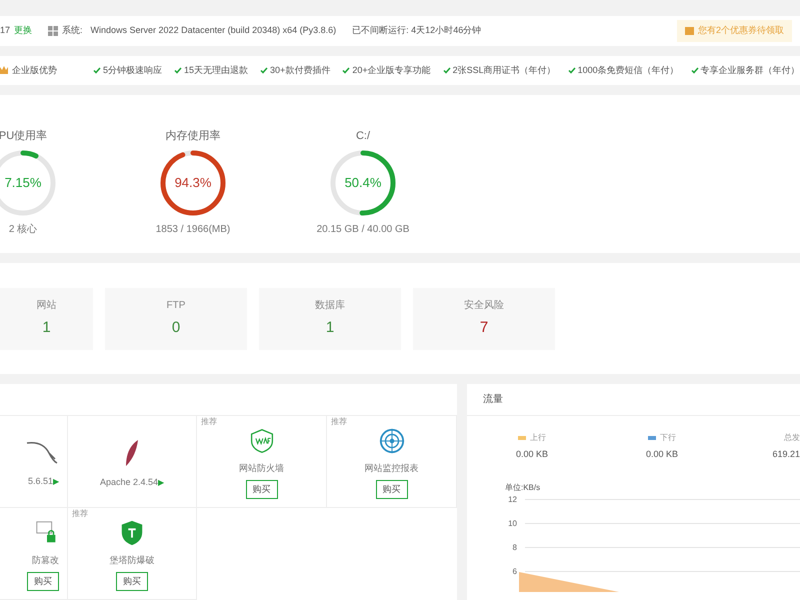 This screenshot has height=600, width=800. I want to click on stat-card: FTP 0, so click(176, 319).